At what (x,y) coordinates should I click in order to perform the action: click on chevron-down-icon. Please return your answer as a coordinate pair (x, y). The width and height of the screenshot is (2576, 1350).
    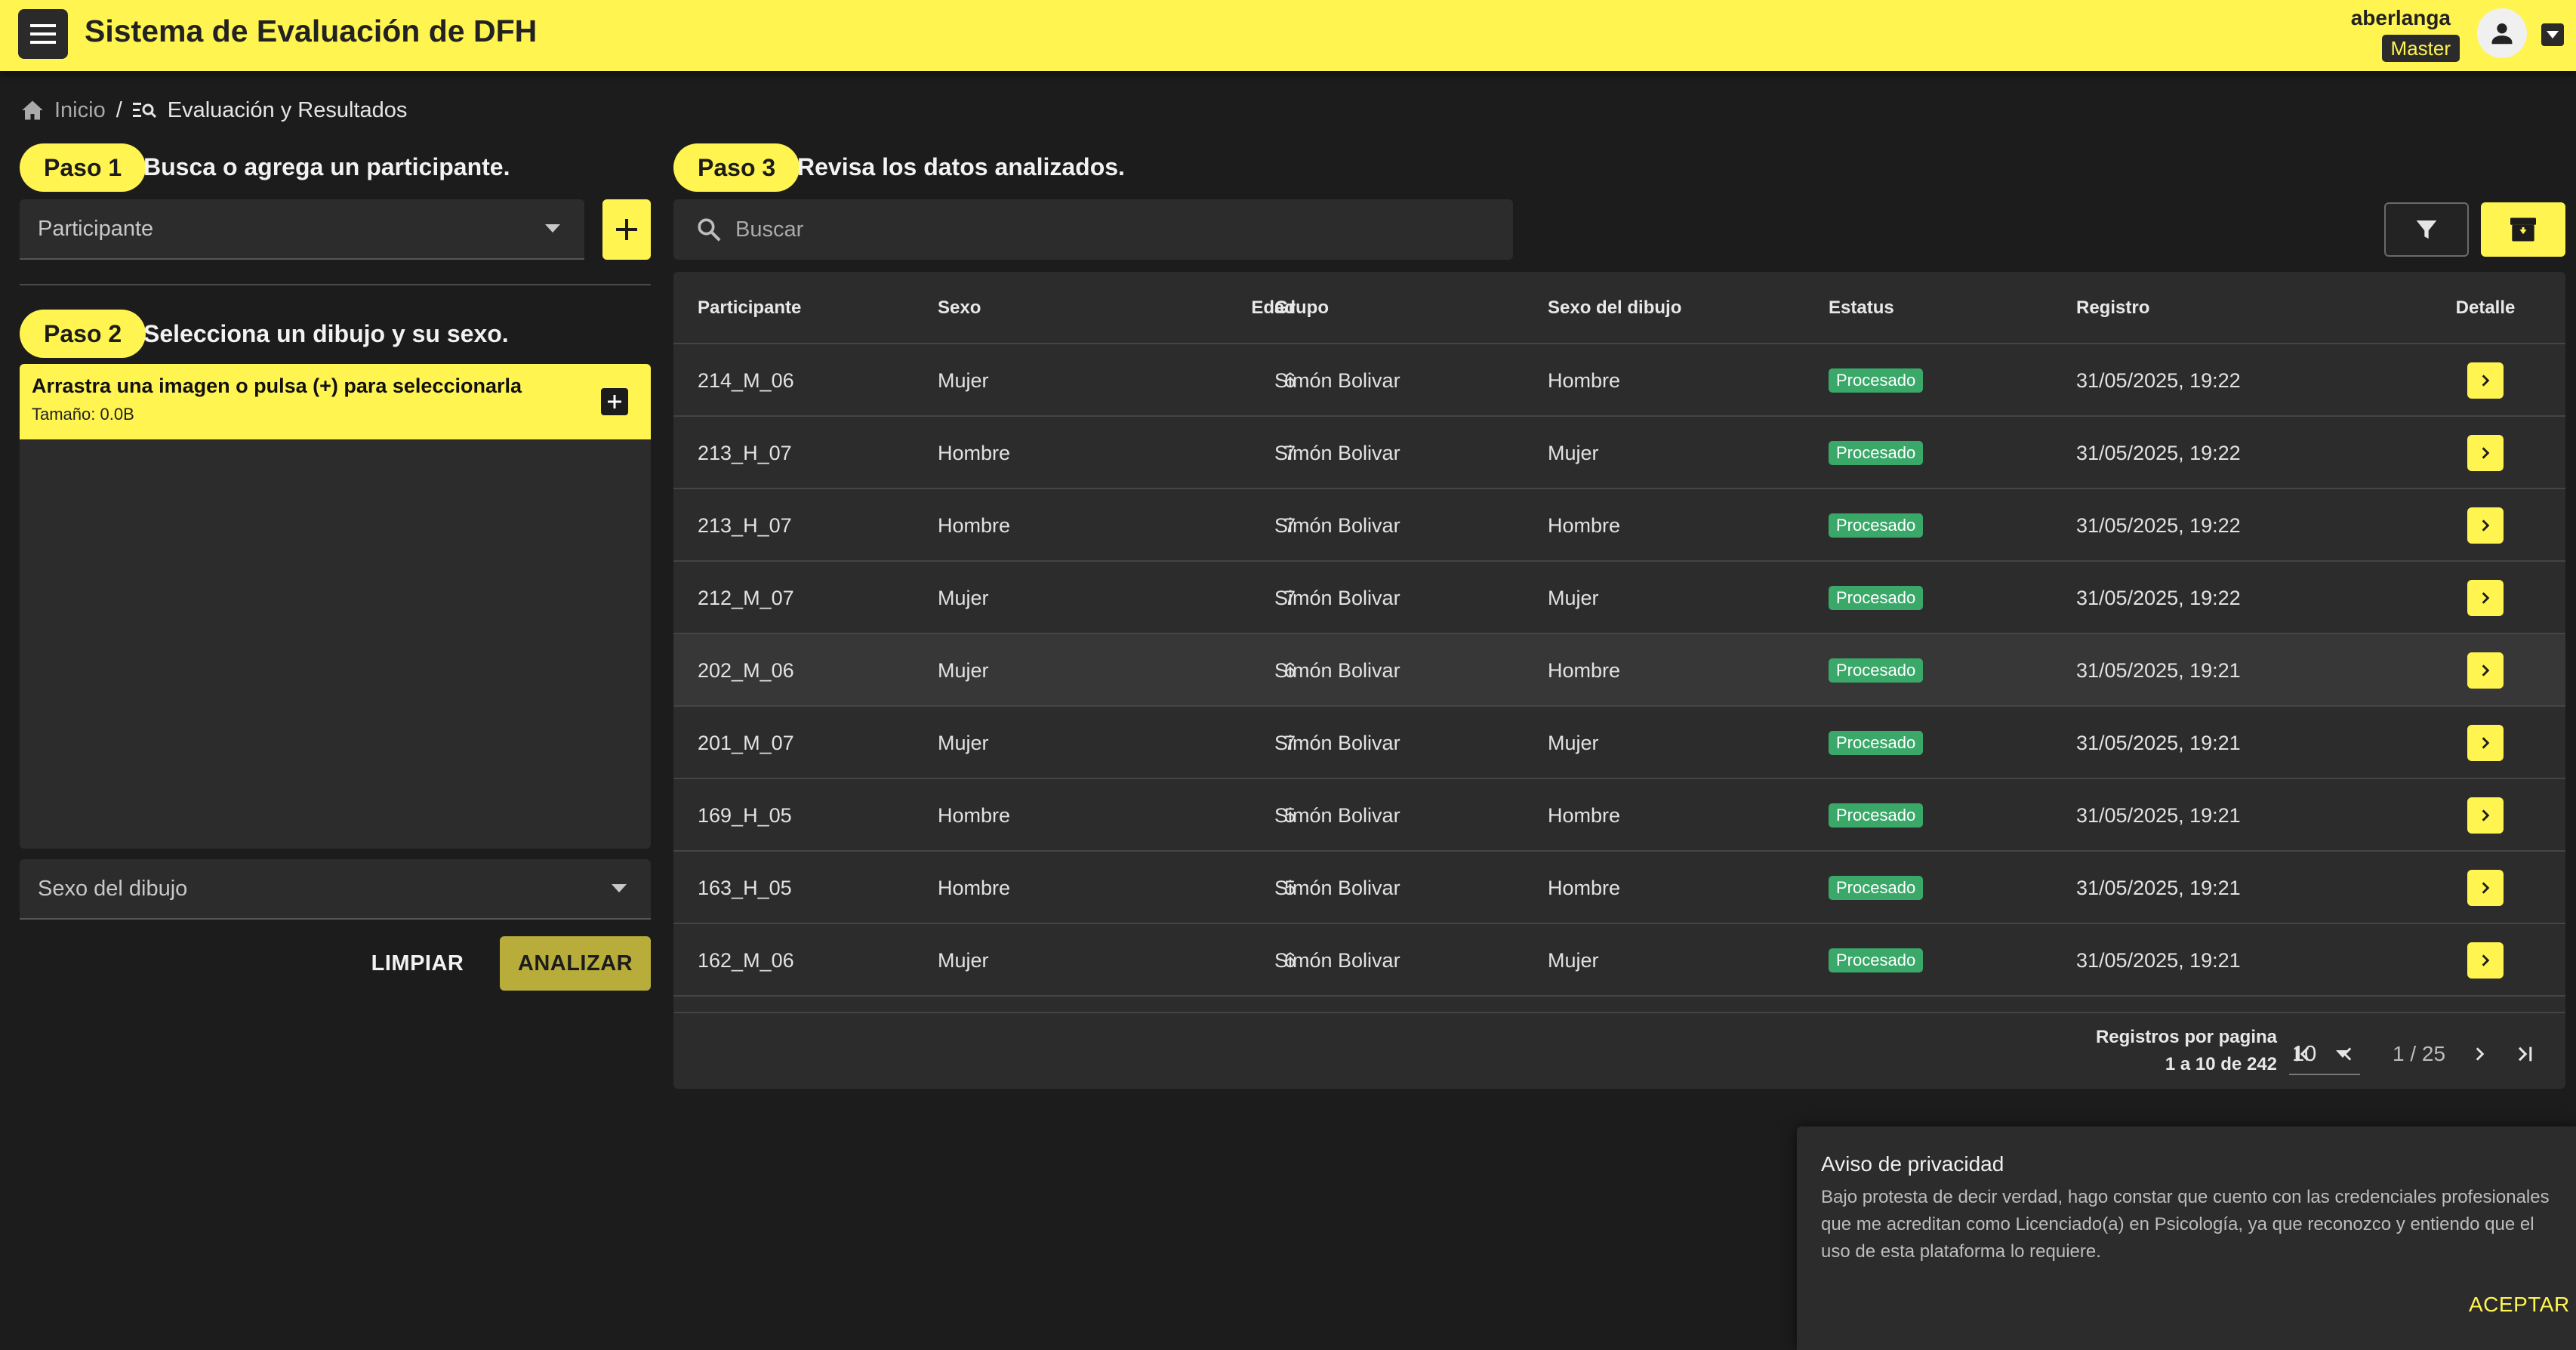
    Looking at the image, I should click on (619, 888).